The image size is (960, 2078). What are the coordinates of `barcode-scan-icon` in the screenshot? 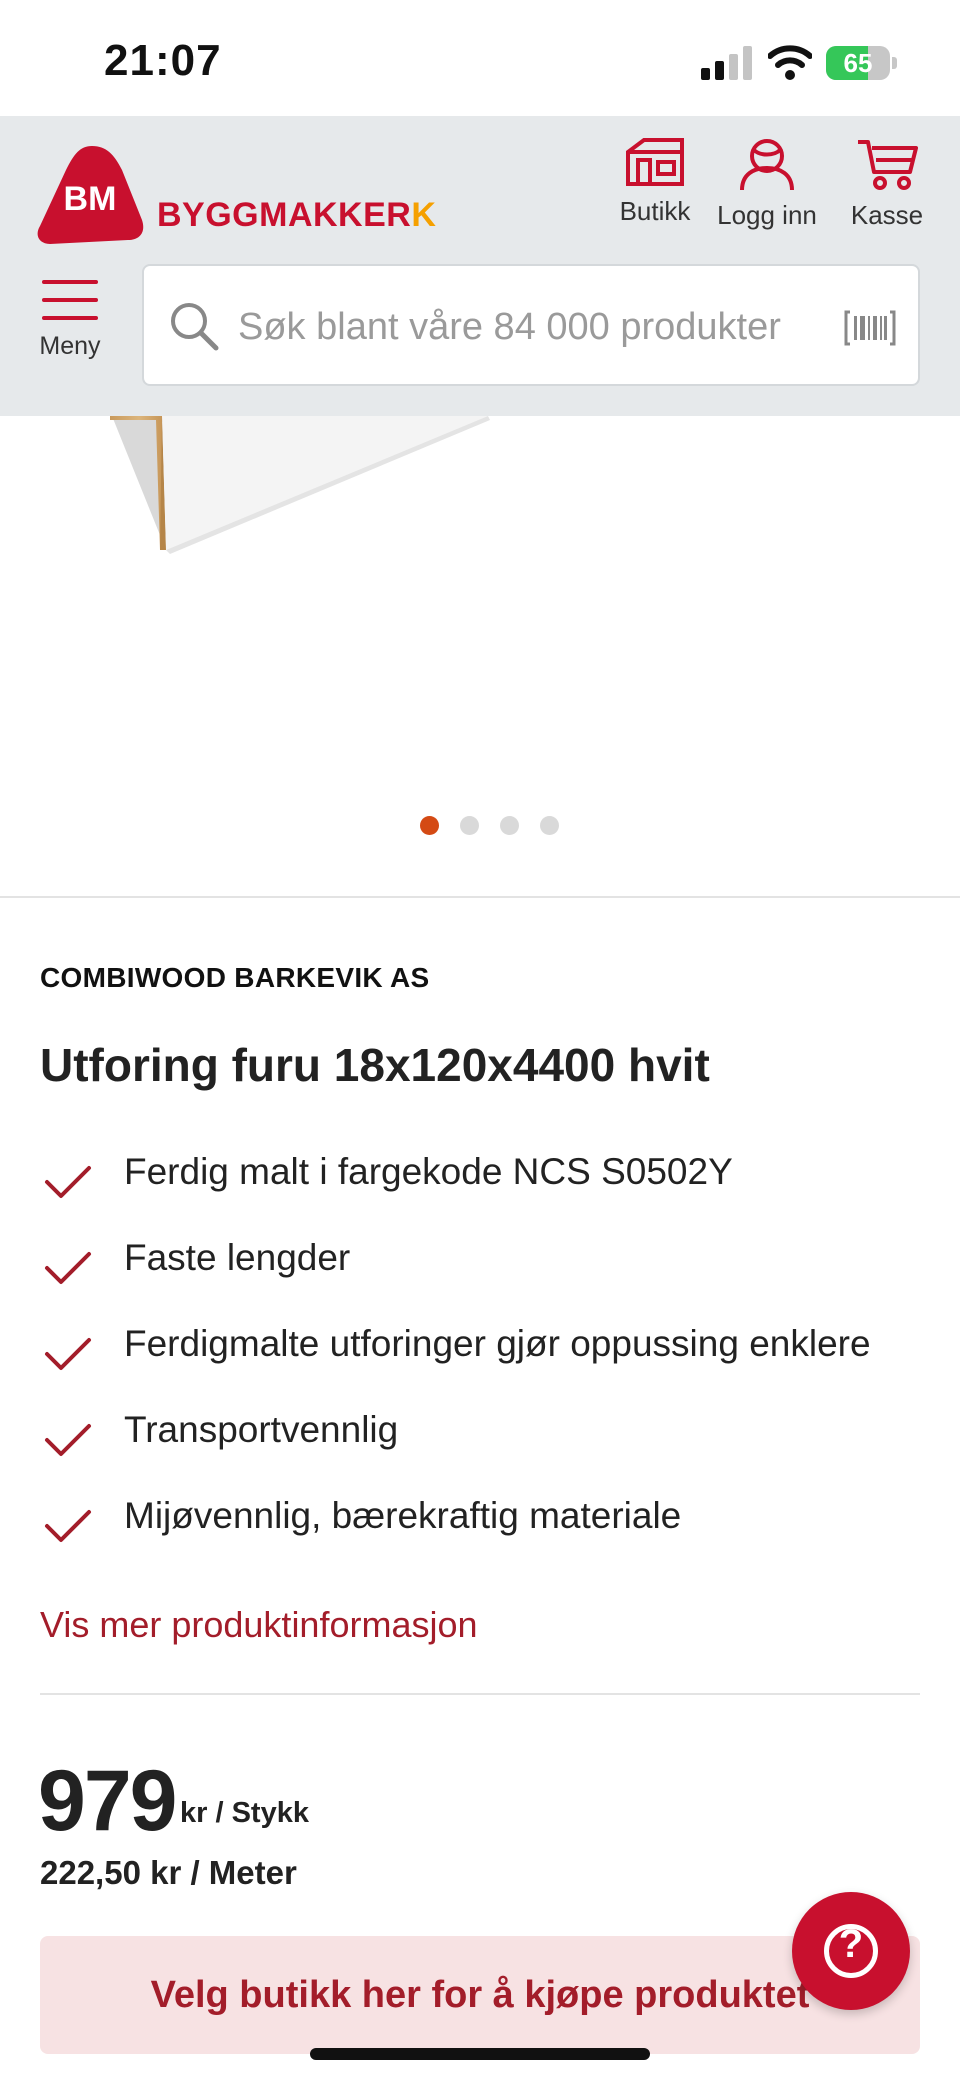 It's located at (870, 328).